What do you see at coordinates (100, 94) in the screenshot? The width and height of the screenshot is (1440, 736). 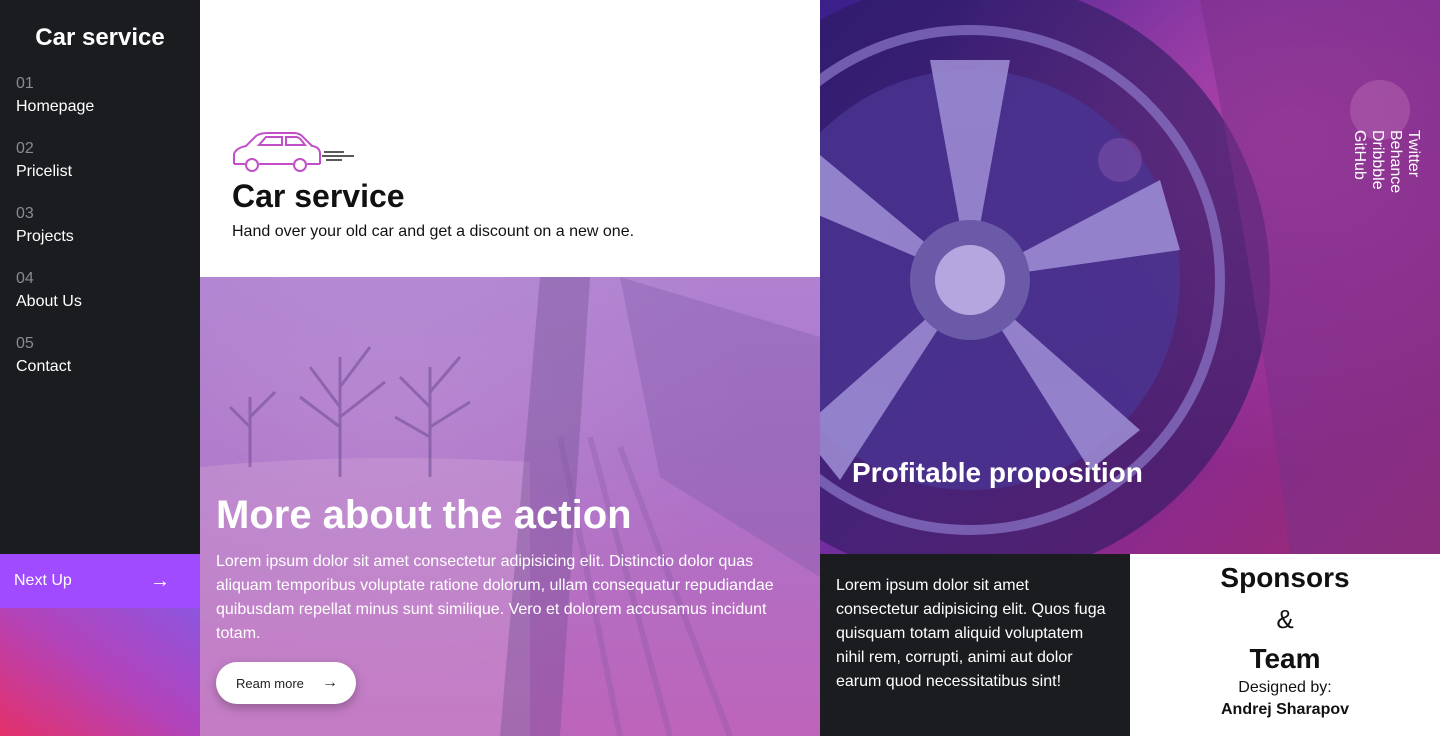 I see `sidebar-item-homepage: 01 Homepage` at bounding box center [100, 94].